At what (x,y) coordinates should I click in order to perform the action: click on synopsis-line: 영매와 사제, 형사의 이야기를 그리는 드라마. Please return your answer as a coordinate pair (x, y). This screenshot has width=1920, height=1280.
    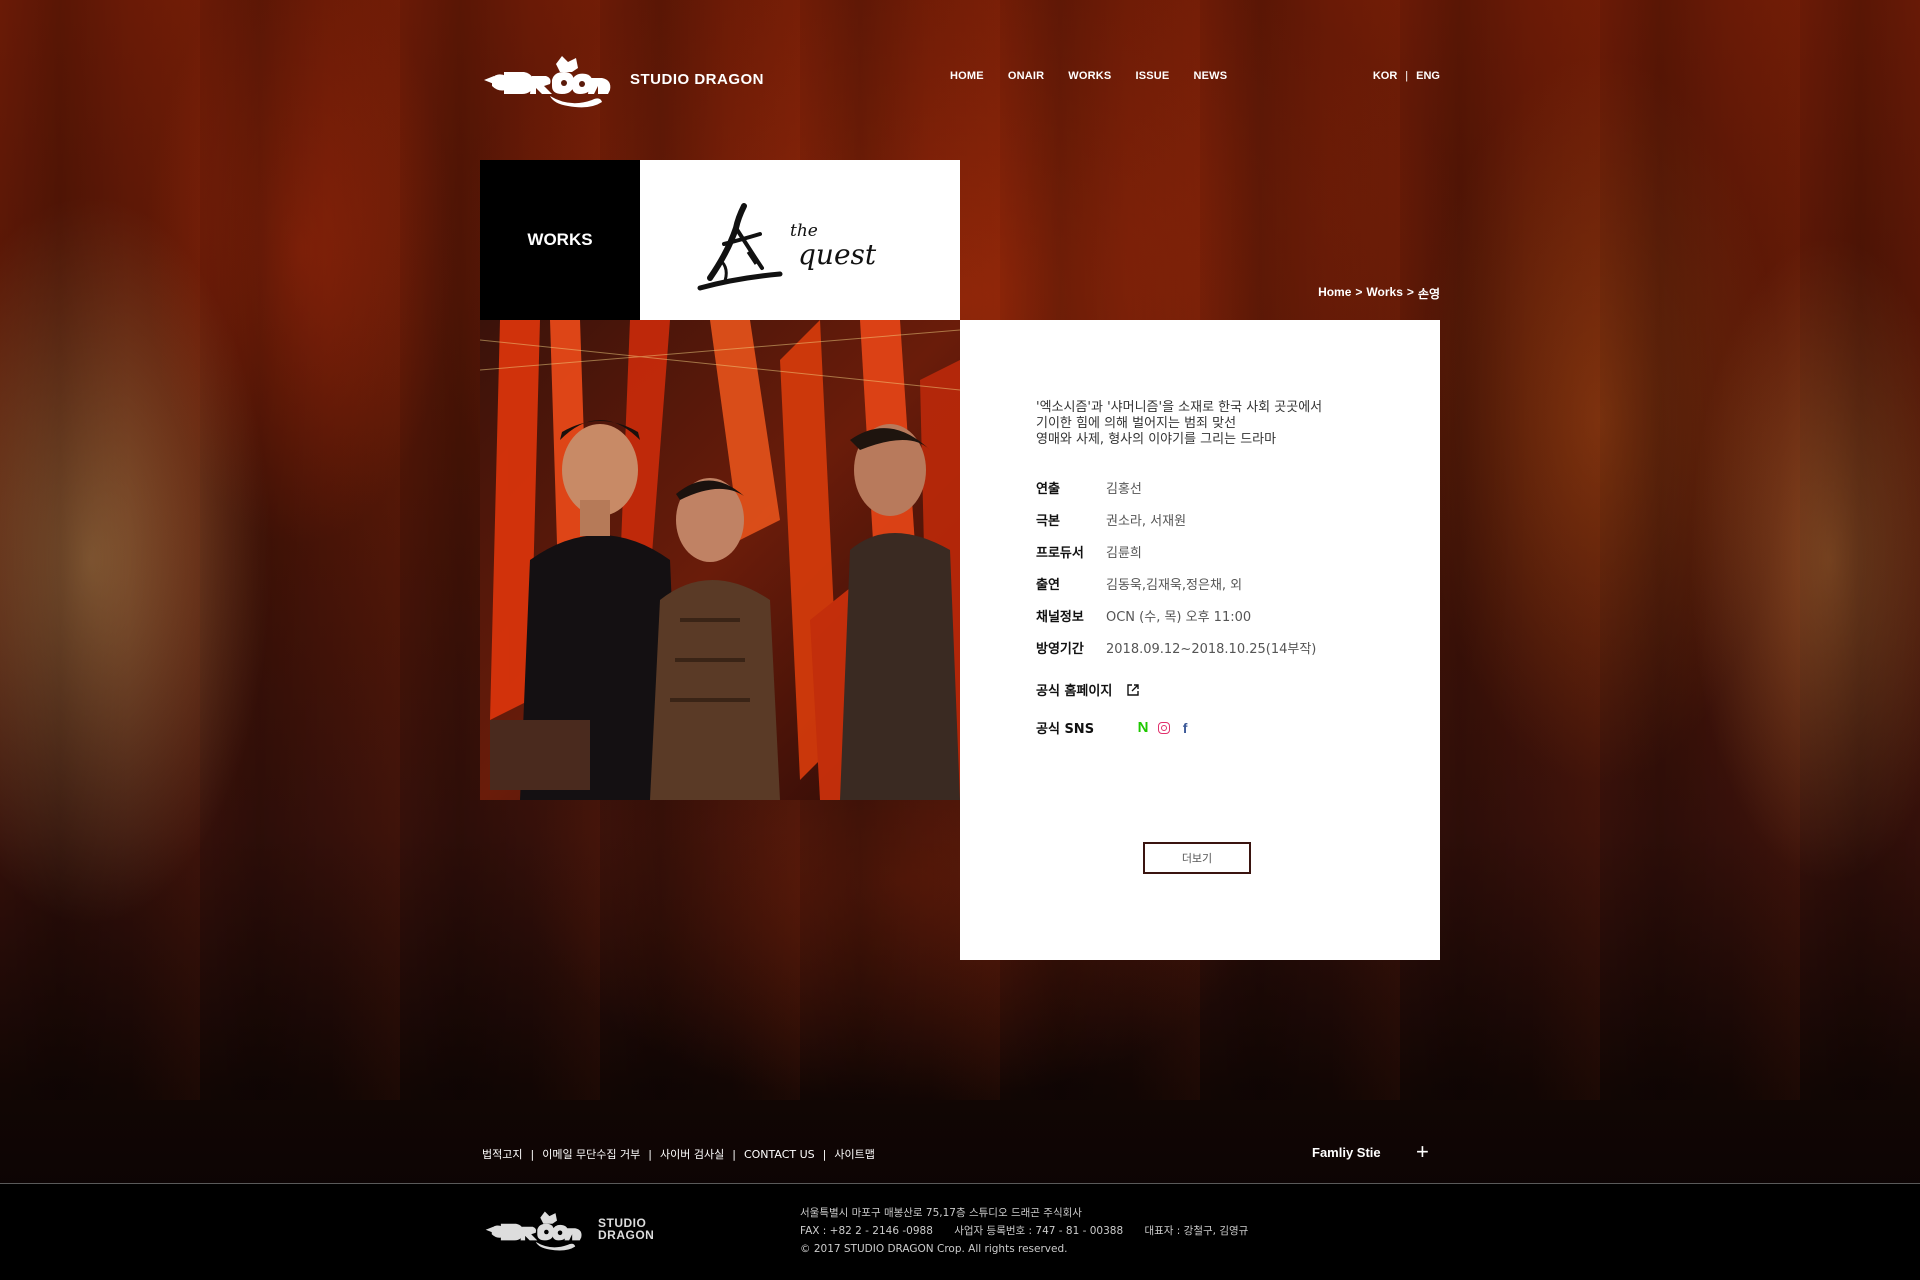
    Looking at the image, I should click on (1156, 439).